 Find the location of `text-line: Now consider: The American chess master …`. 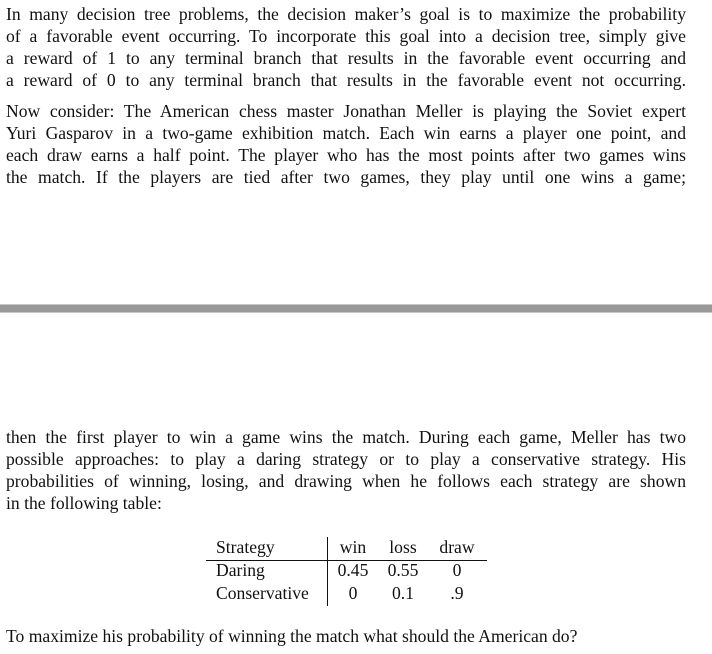

text-line: Now consider: The American chess master … is located at coordinates (346, 111).